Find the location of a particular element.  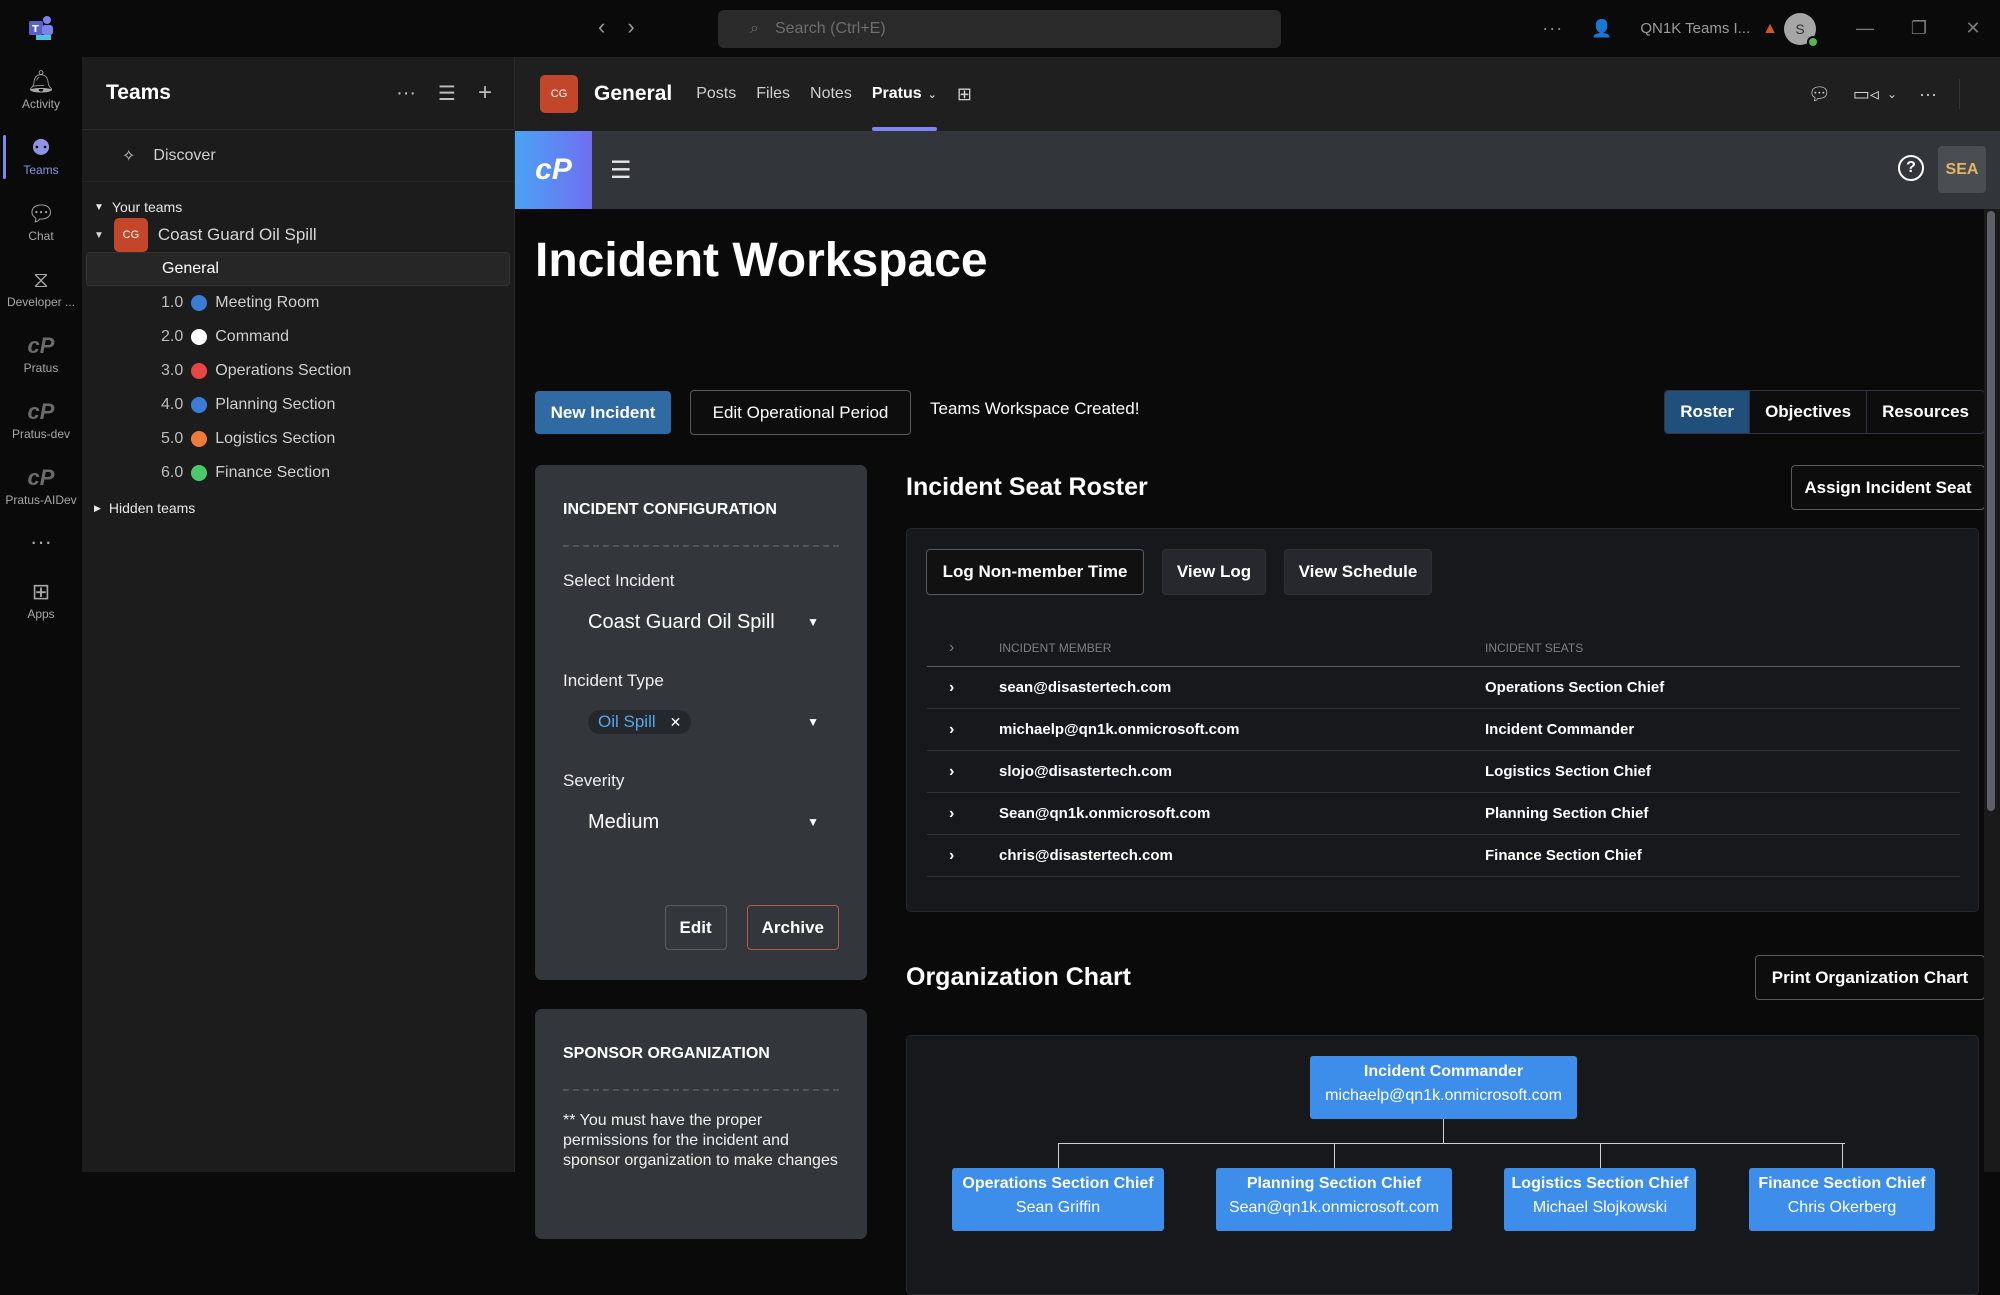

member-email: sean@disastertech.com is located at coordinates (1085, 687).